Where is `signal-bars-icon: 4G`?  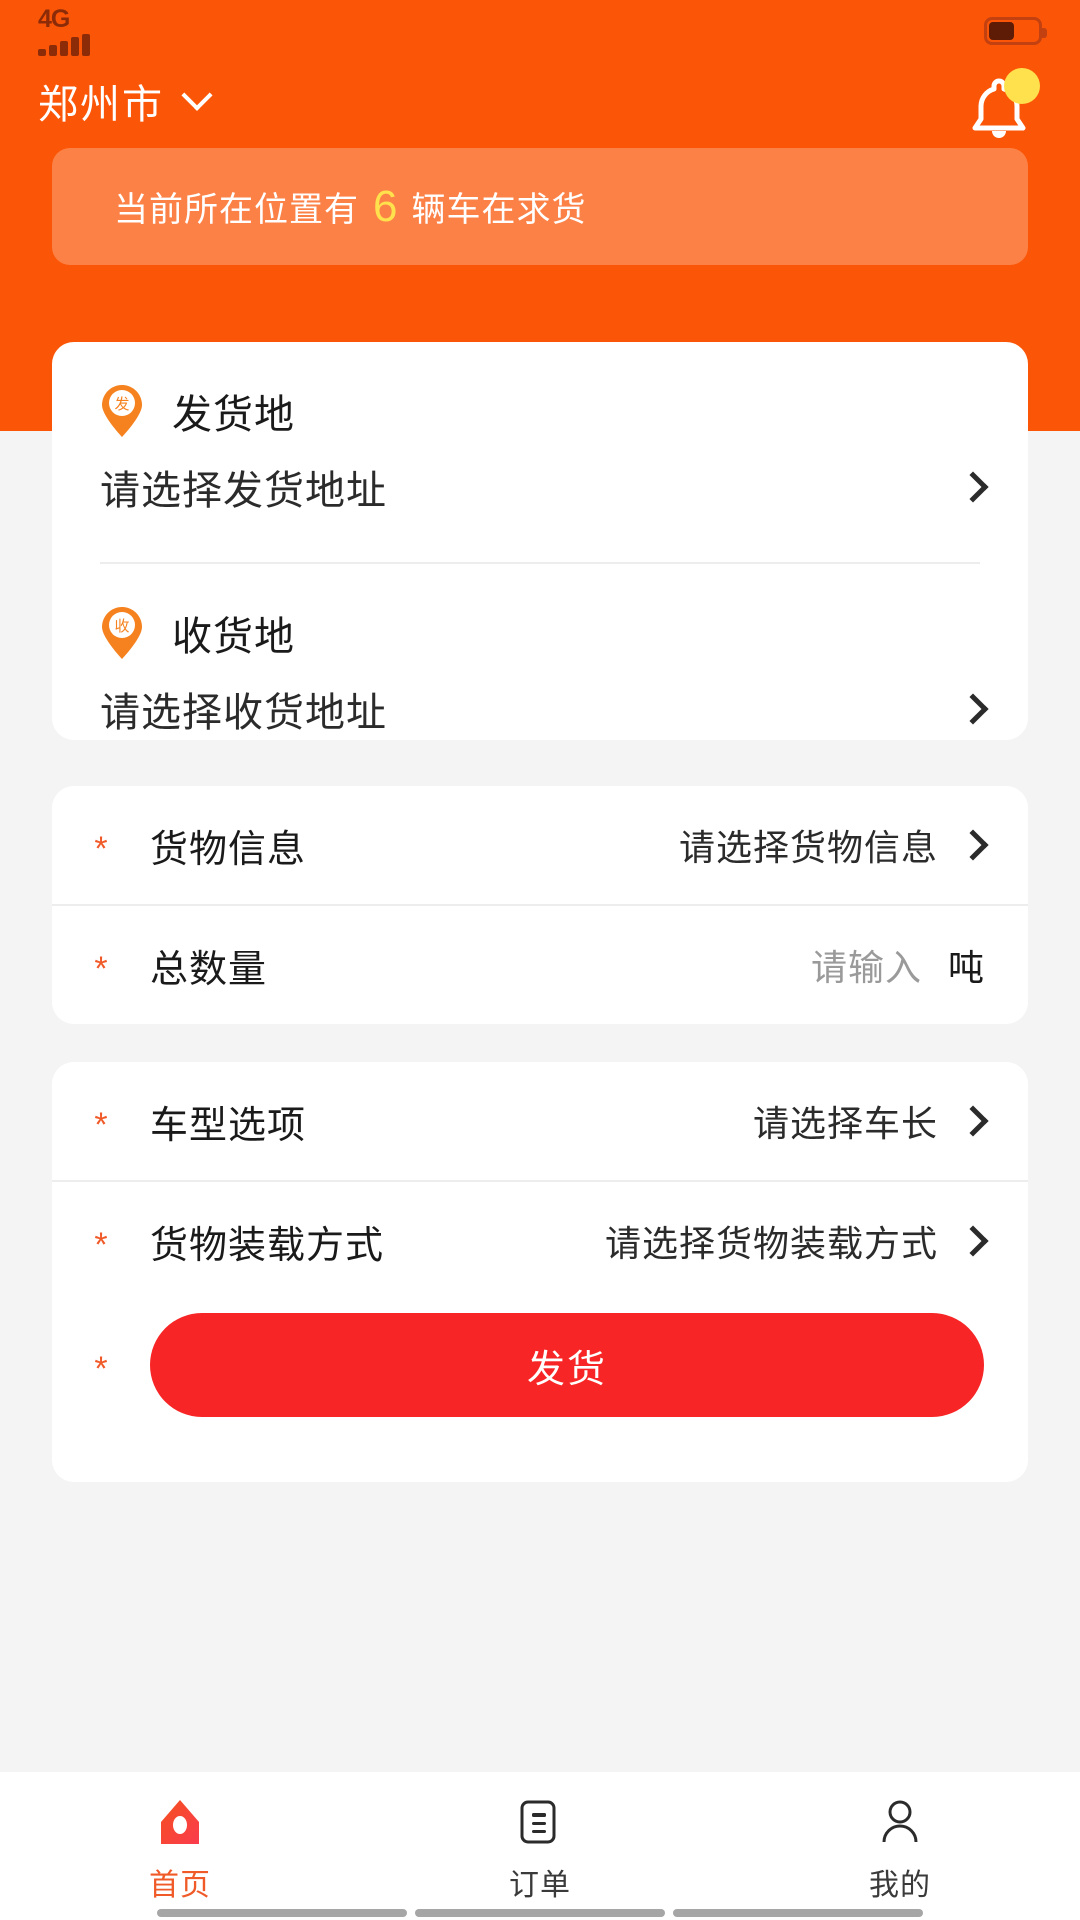 signal-bars-icon: 4G is located at coordinates (64, 30).